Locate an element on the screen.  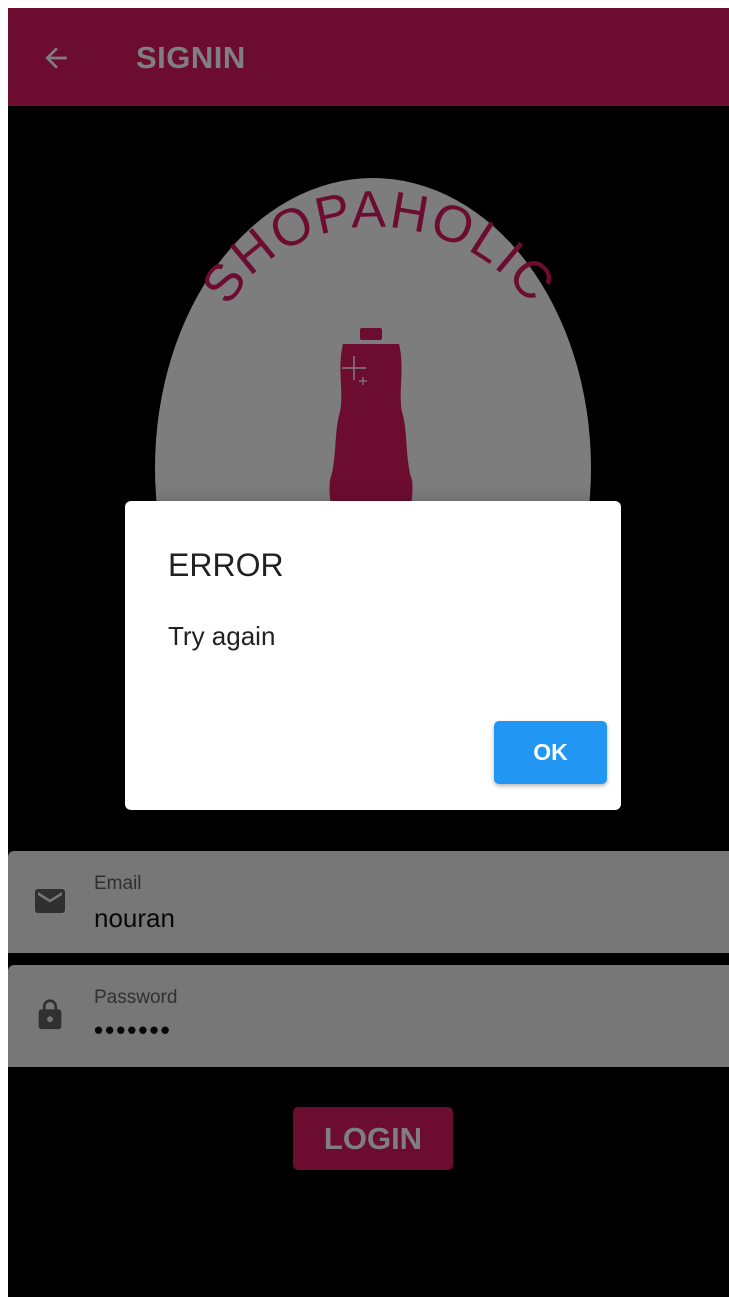
ok-button: OK is located at coordinates (550, 752).